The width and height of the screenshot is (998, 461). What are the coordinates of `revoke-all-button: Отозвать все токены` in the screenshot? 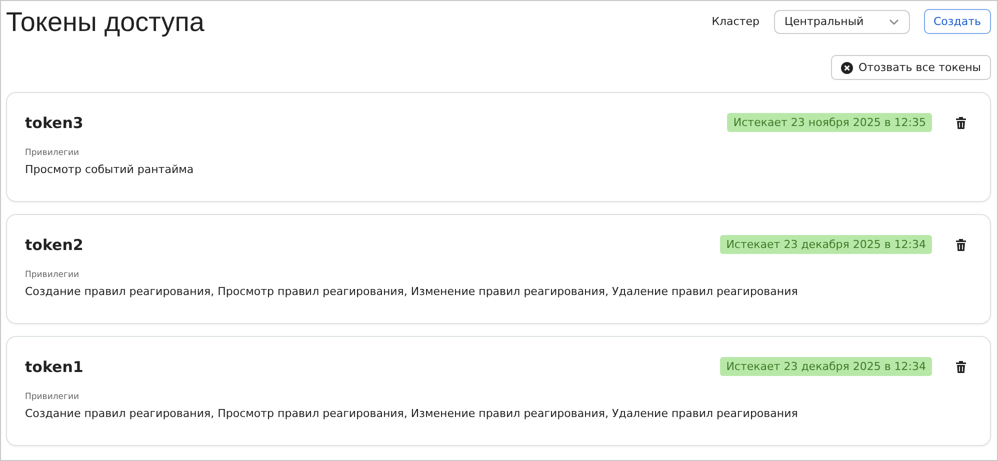 It's located at (910, 67).